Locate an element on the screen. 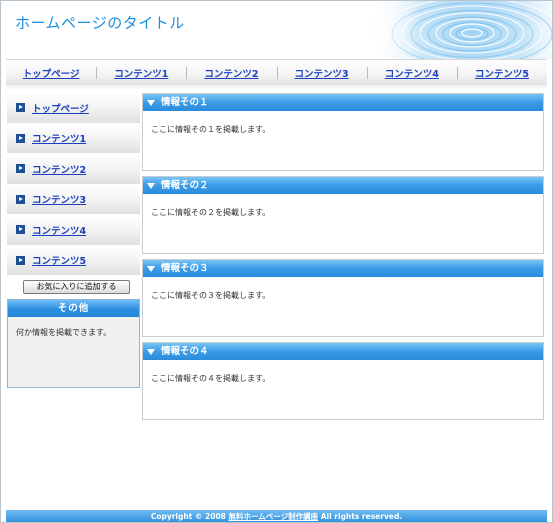 This screenshot has width=553, height=523. site-title: ホームページのタイトル is located at coordinates (100, 23).